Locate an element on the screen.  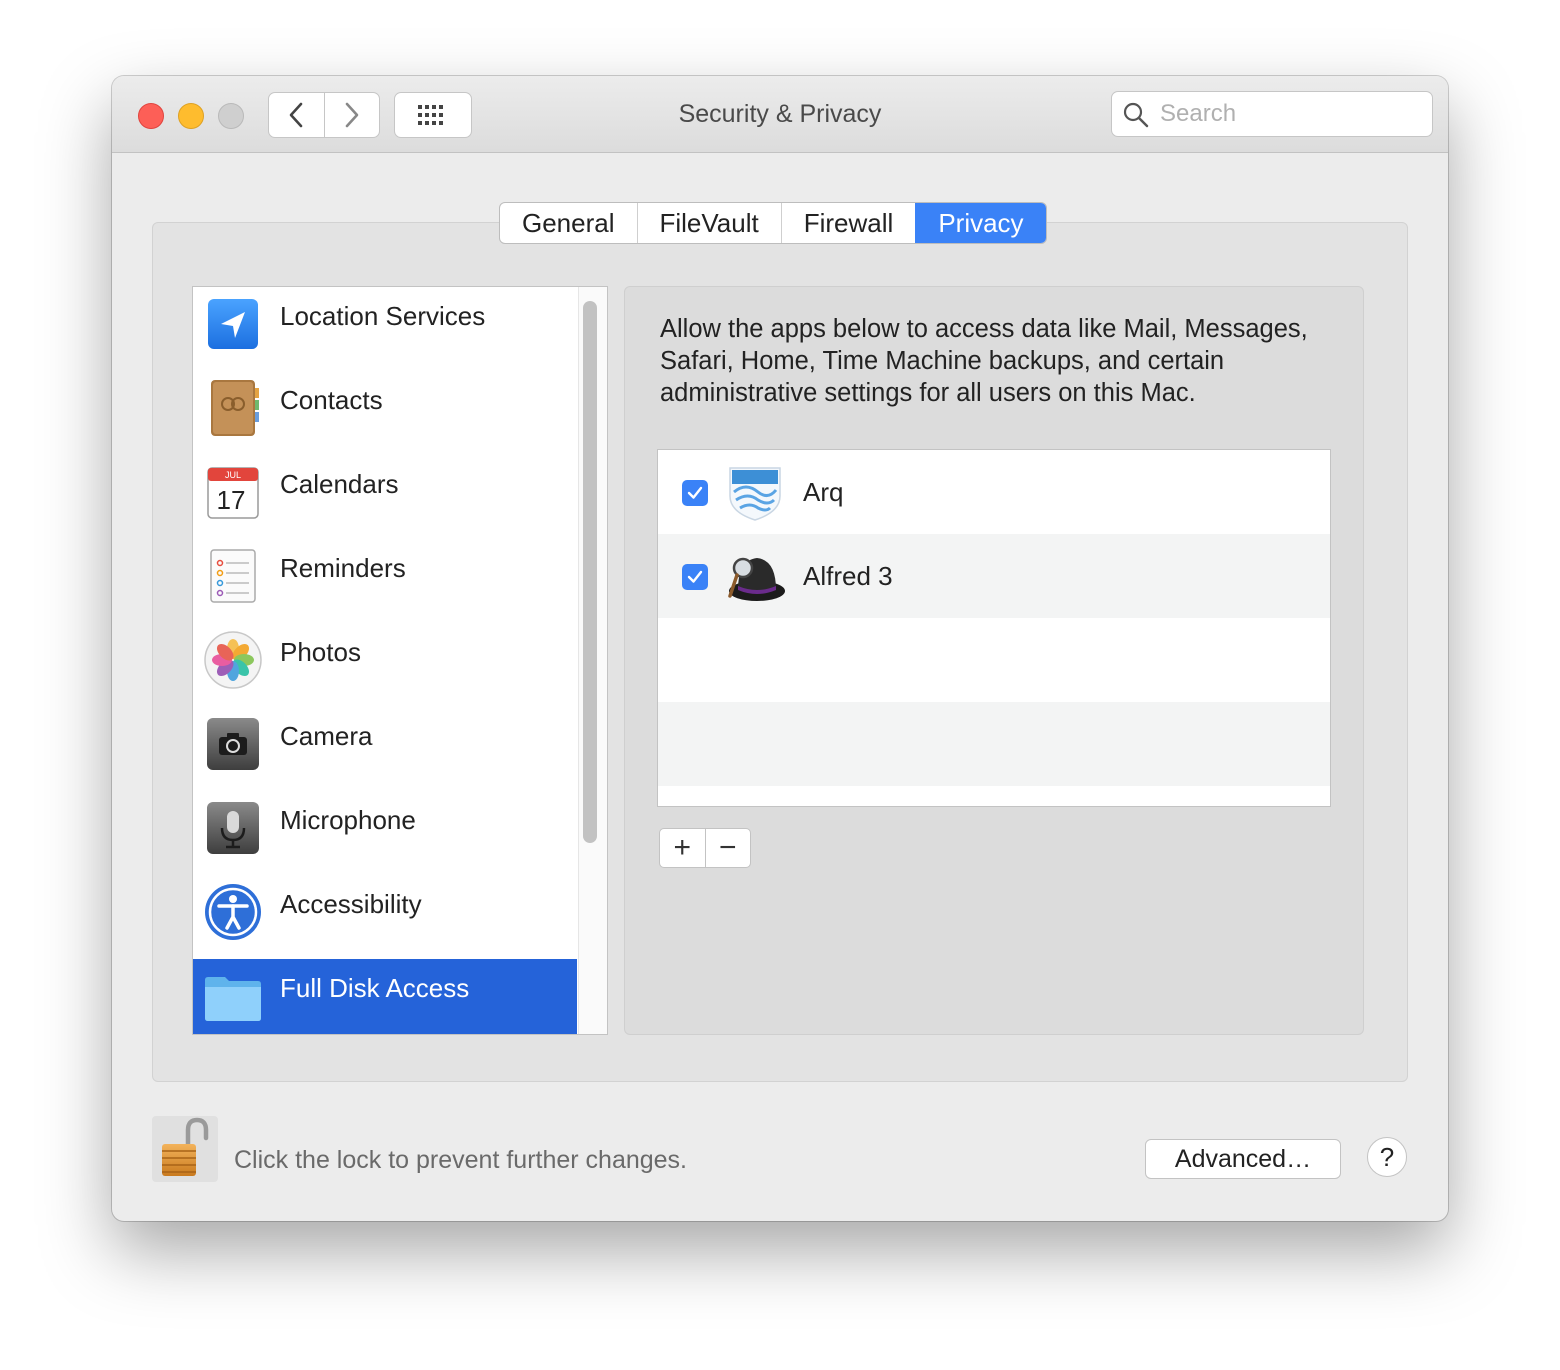
sidebar-item-label: Photos is located at coordinates (320, 652).